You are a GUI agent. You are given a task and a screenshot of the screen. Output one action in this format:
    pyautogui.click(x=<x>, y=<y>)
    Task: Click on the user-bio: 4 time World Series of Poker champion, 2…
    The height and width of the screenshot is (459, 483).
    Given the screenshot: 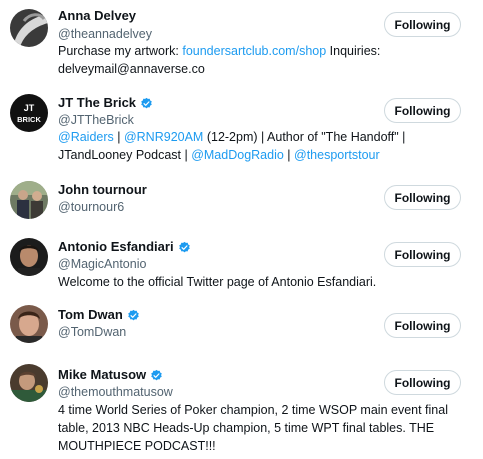 What is the action you would take?
    pyautogui.click(x=253, y=428)
    